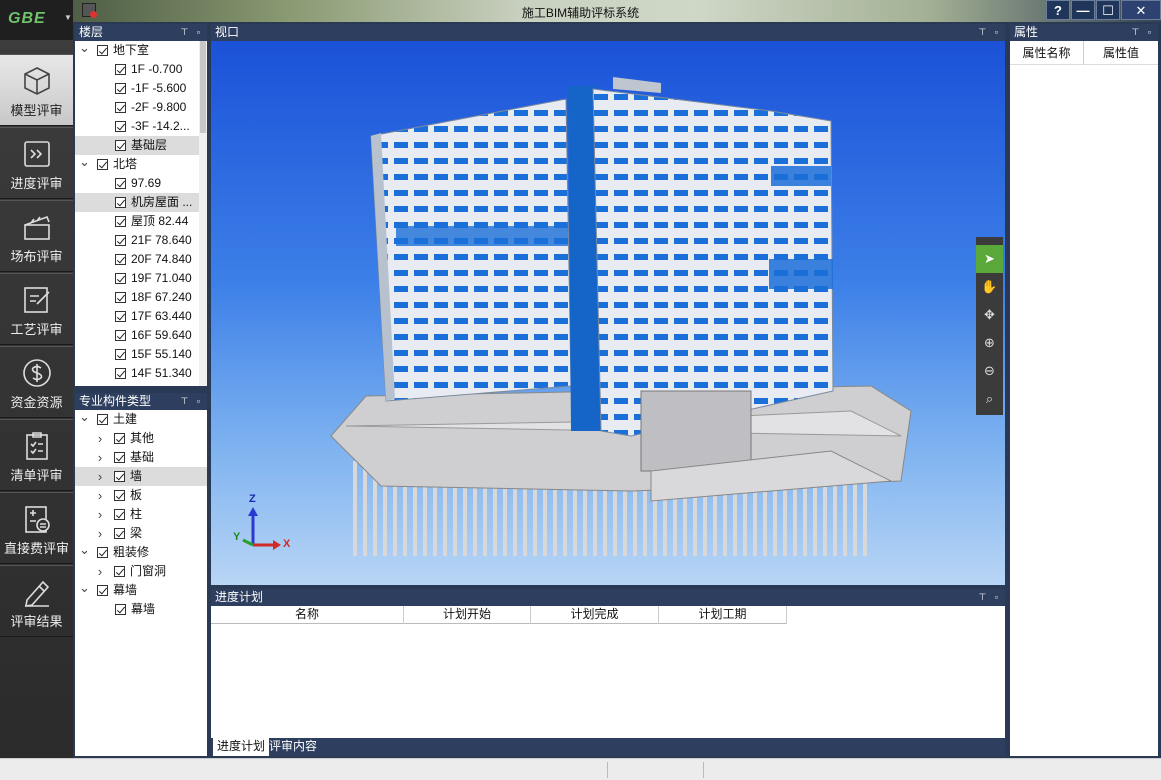  I want to click on pan-hand-icon: ✋, so click(989, 287).